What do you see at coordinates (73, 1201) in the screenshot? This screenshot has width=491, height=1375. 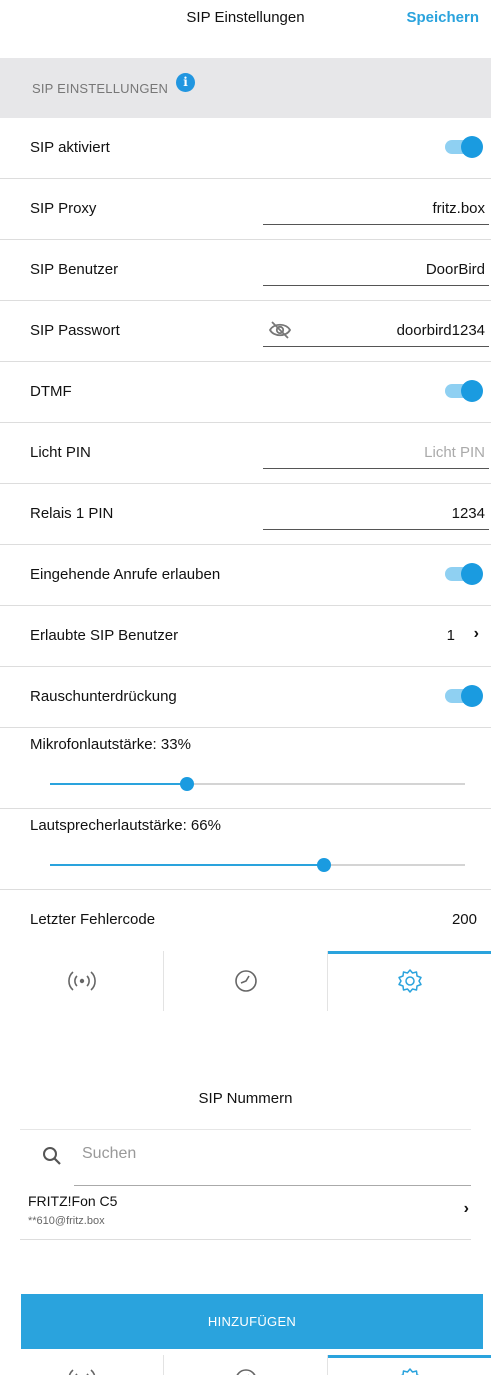 I see `list-item-name: FRITZ!Fon C5` at bounding box center [73, 1201].